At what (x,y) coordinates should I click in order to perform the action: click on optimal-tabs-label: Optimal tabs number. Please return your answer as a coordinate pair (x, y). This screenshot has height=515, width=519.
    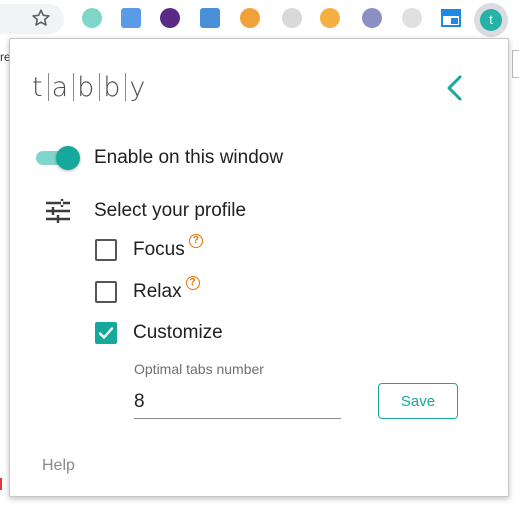
    Looking at the image, I should click on (199, 369).